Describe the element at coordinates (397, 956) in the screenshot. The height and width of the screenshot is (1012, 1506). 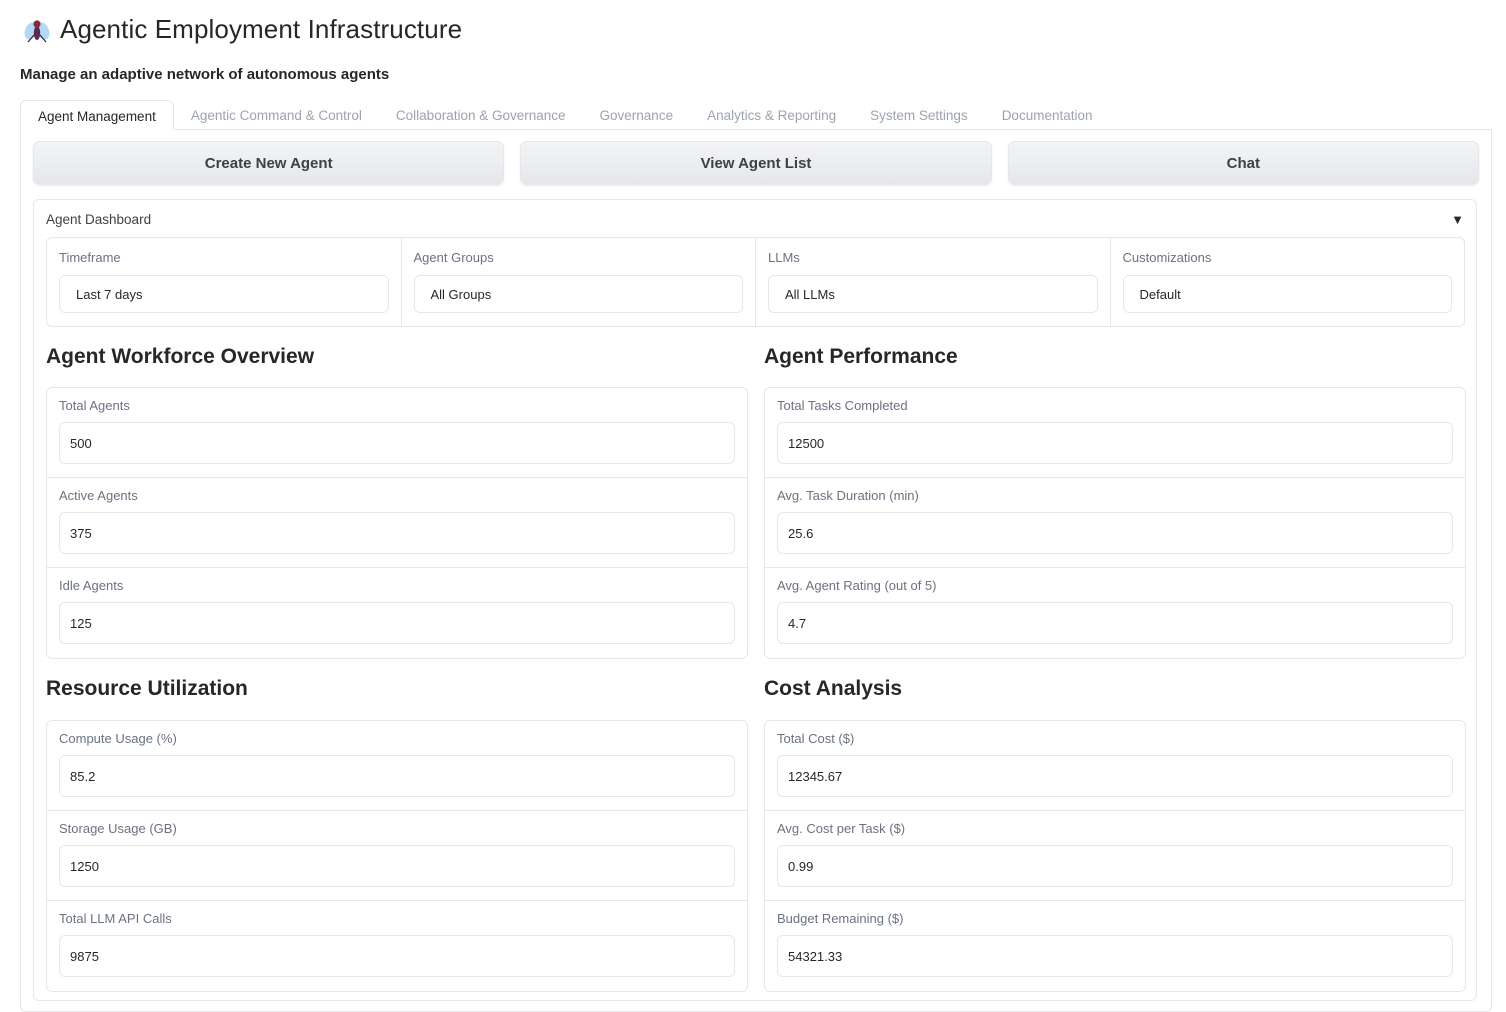
I see `llm-api-calls-field: 9875` at that location.